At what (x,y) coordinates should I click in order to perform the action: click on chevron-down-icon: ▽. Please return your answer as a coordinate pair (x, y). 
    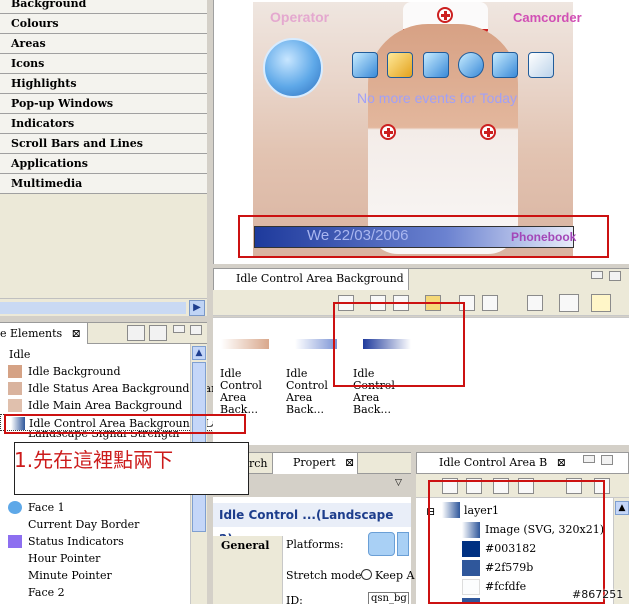
    Looking at the image, I should click on (398, 483).